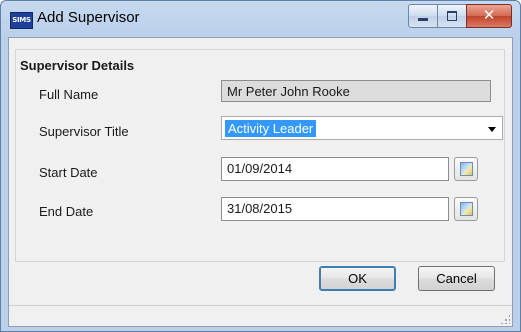 The height and width of the screenshot is (332, 521). What do you see at coordinates (84, 131) in the screenshot?
I see `supervisor-title-label: Supervisor Title` at bounding box center [84, 131].